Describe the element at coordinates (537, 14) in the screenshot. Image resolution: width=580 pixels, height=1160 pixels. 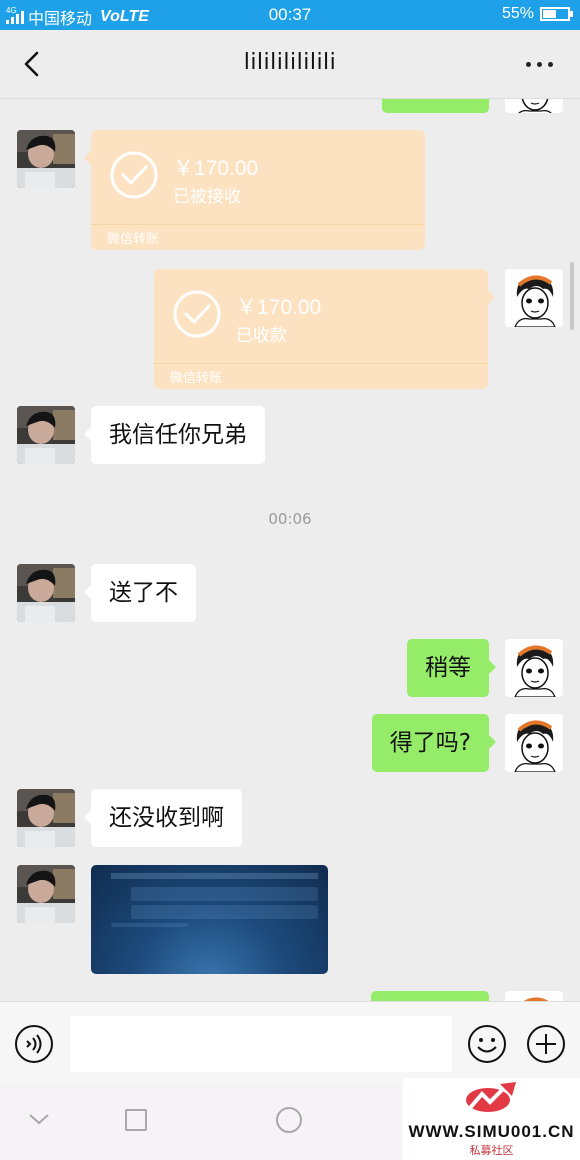
I see `status-right: 55%` at that location.